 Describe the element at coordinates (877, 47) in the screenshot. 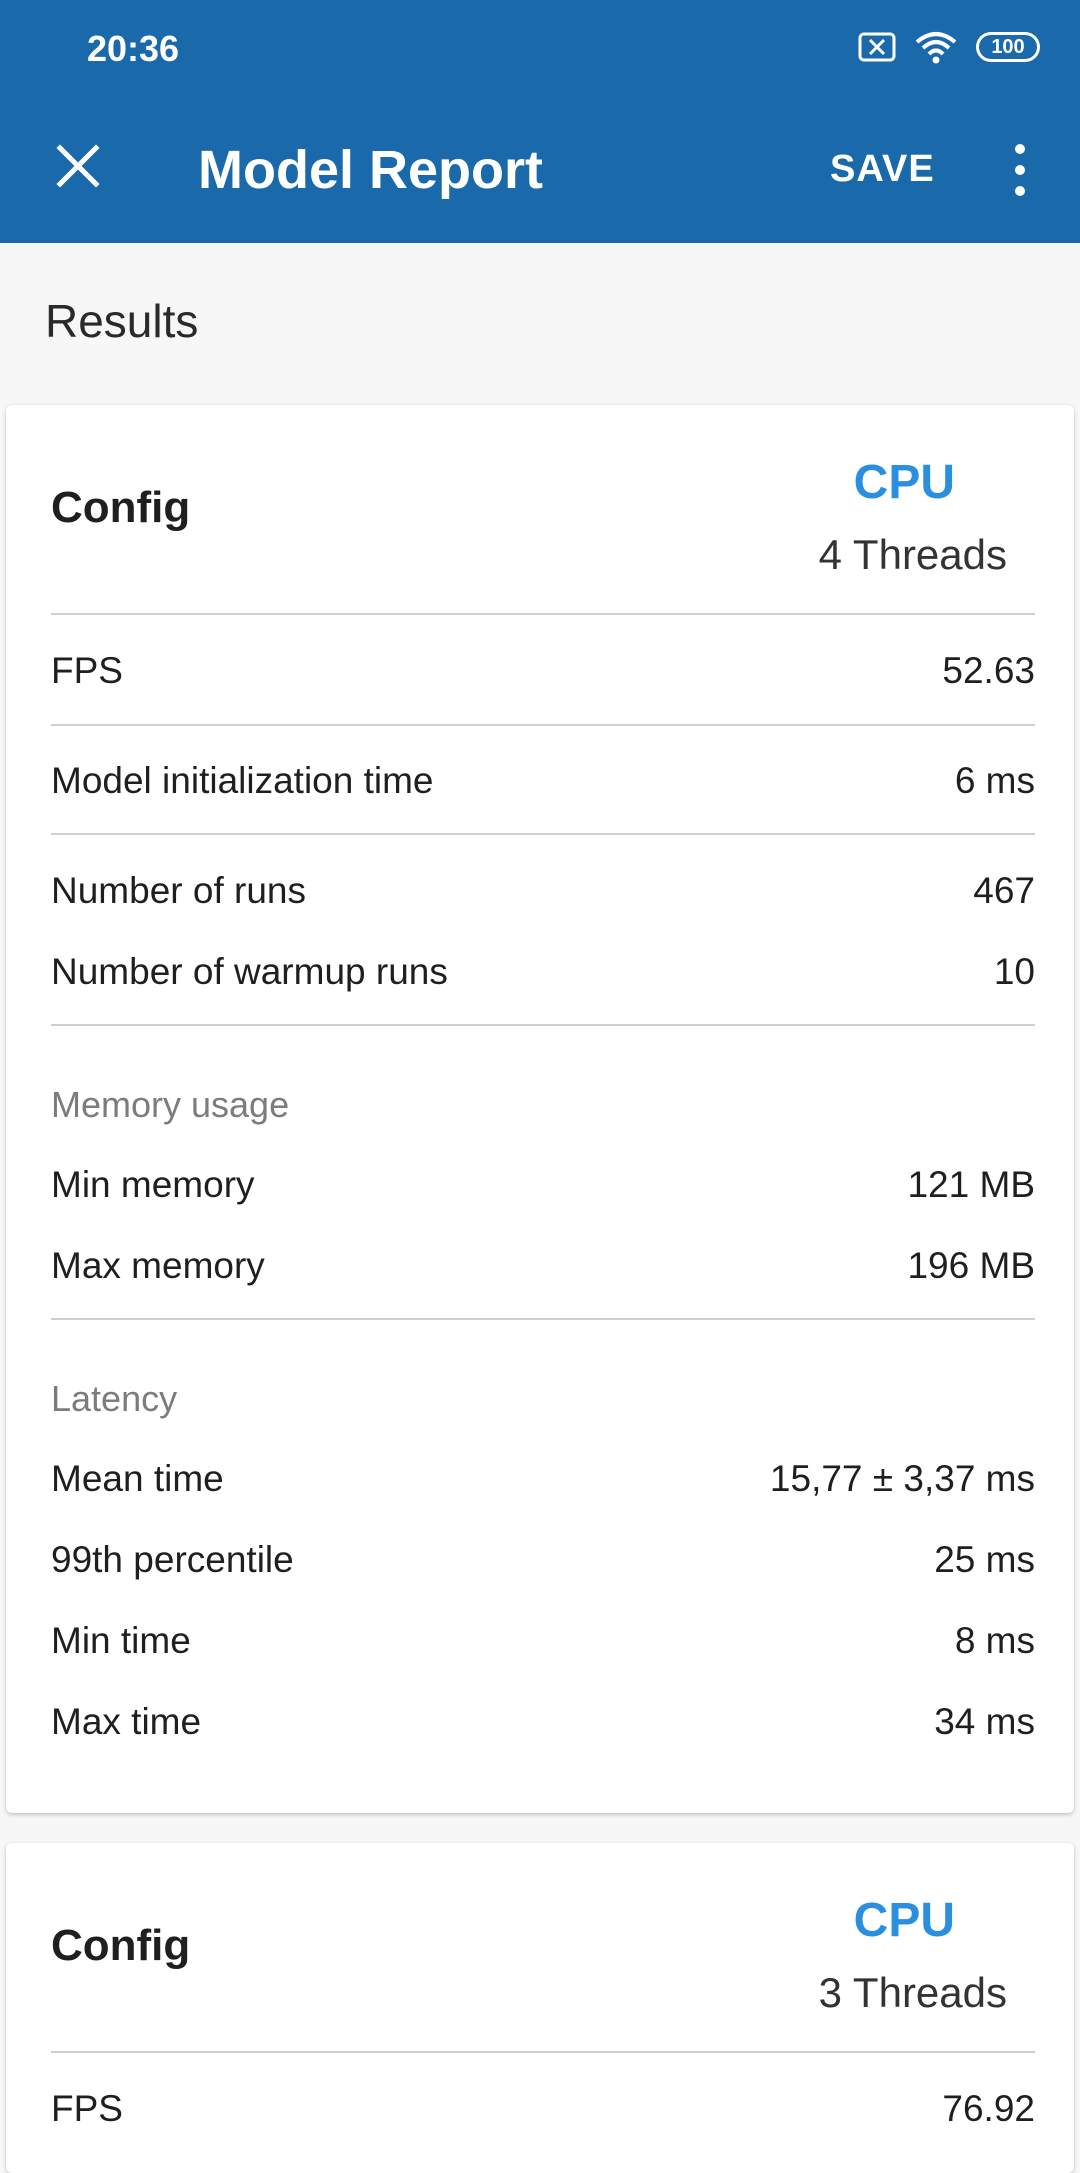

I see `close-box-icon` at that location.